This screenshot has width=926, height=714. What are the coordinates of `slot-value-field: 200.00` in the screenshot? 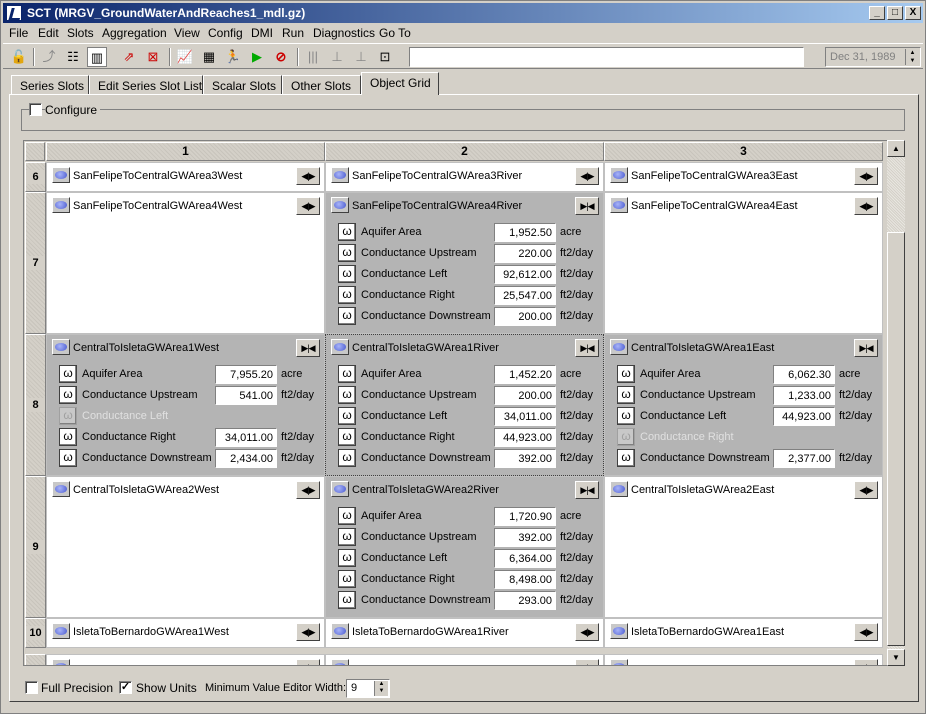 It's located at (525, 316).